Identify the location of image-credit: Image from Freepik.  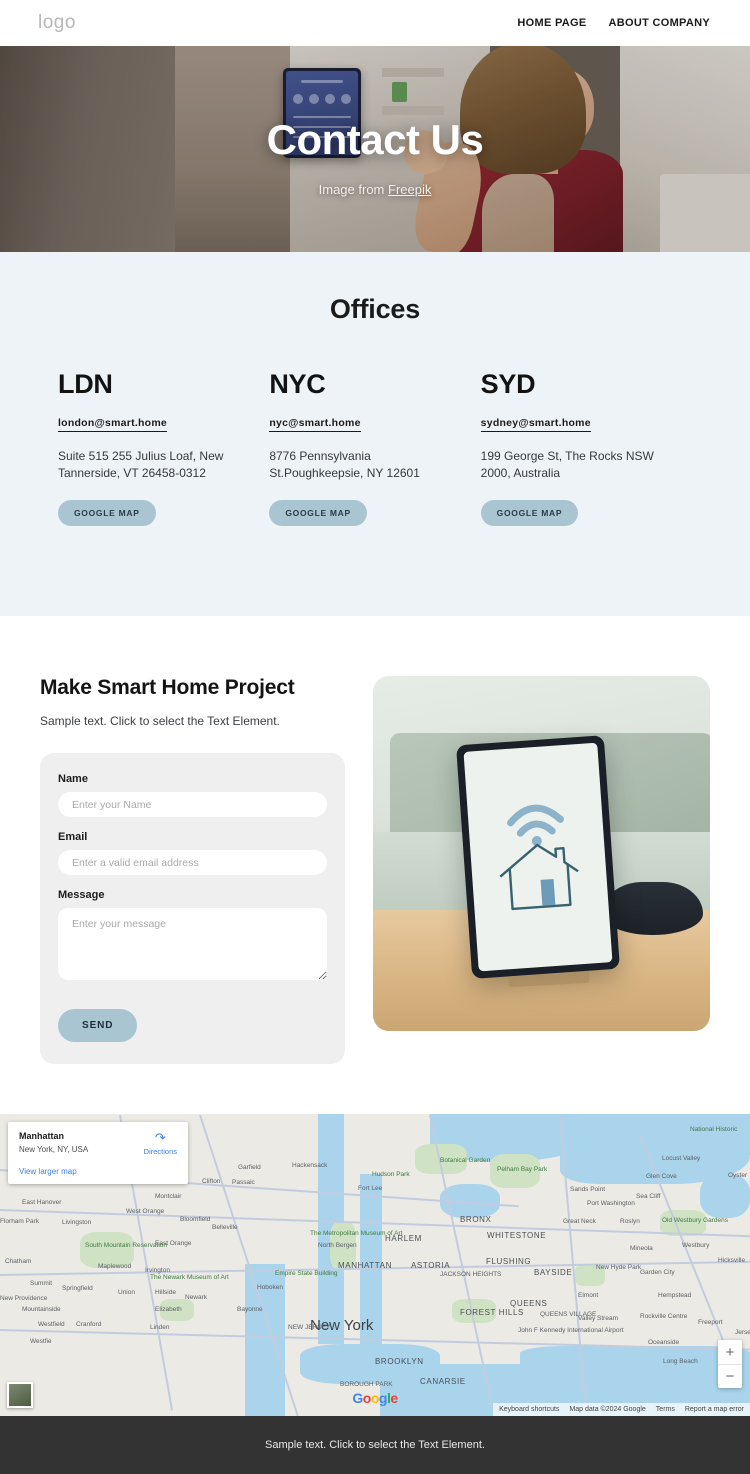
(375, 189).